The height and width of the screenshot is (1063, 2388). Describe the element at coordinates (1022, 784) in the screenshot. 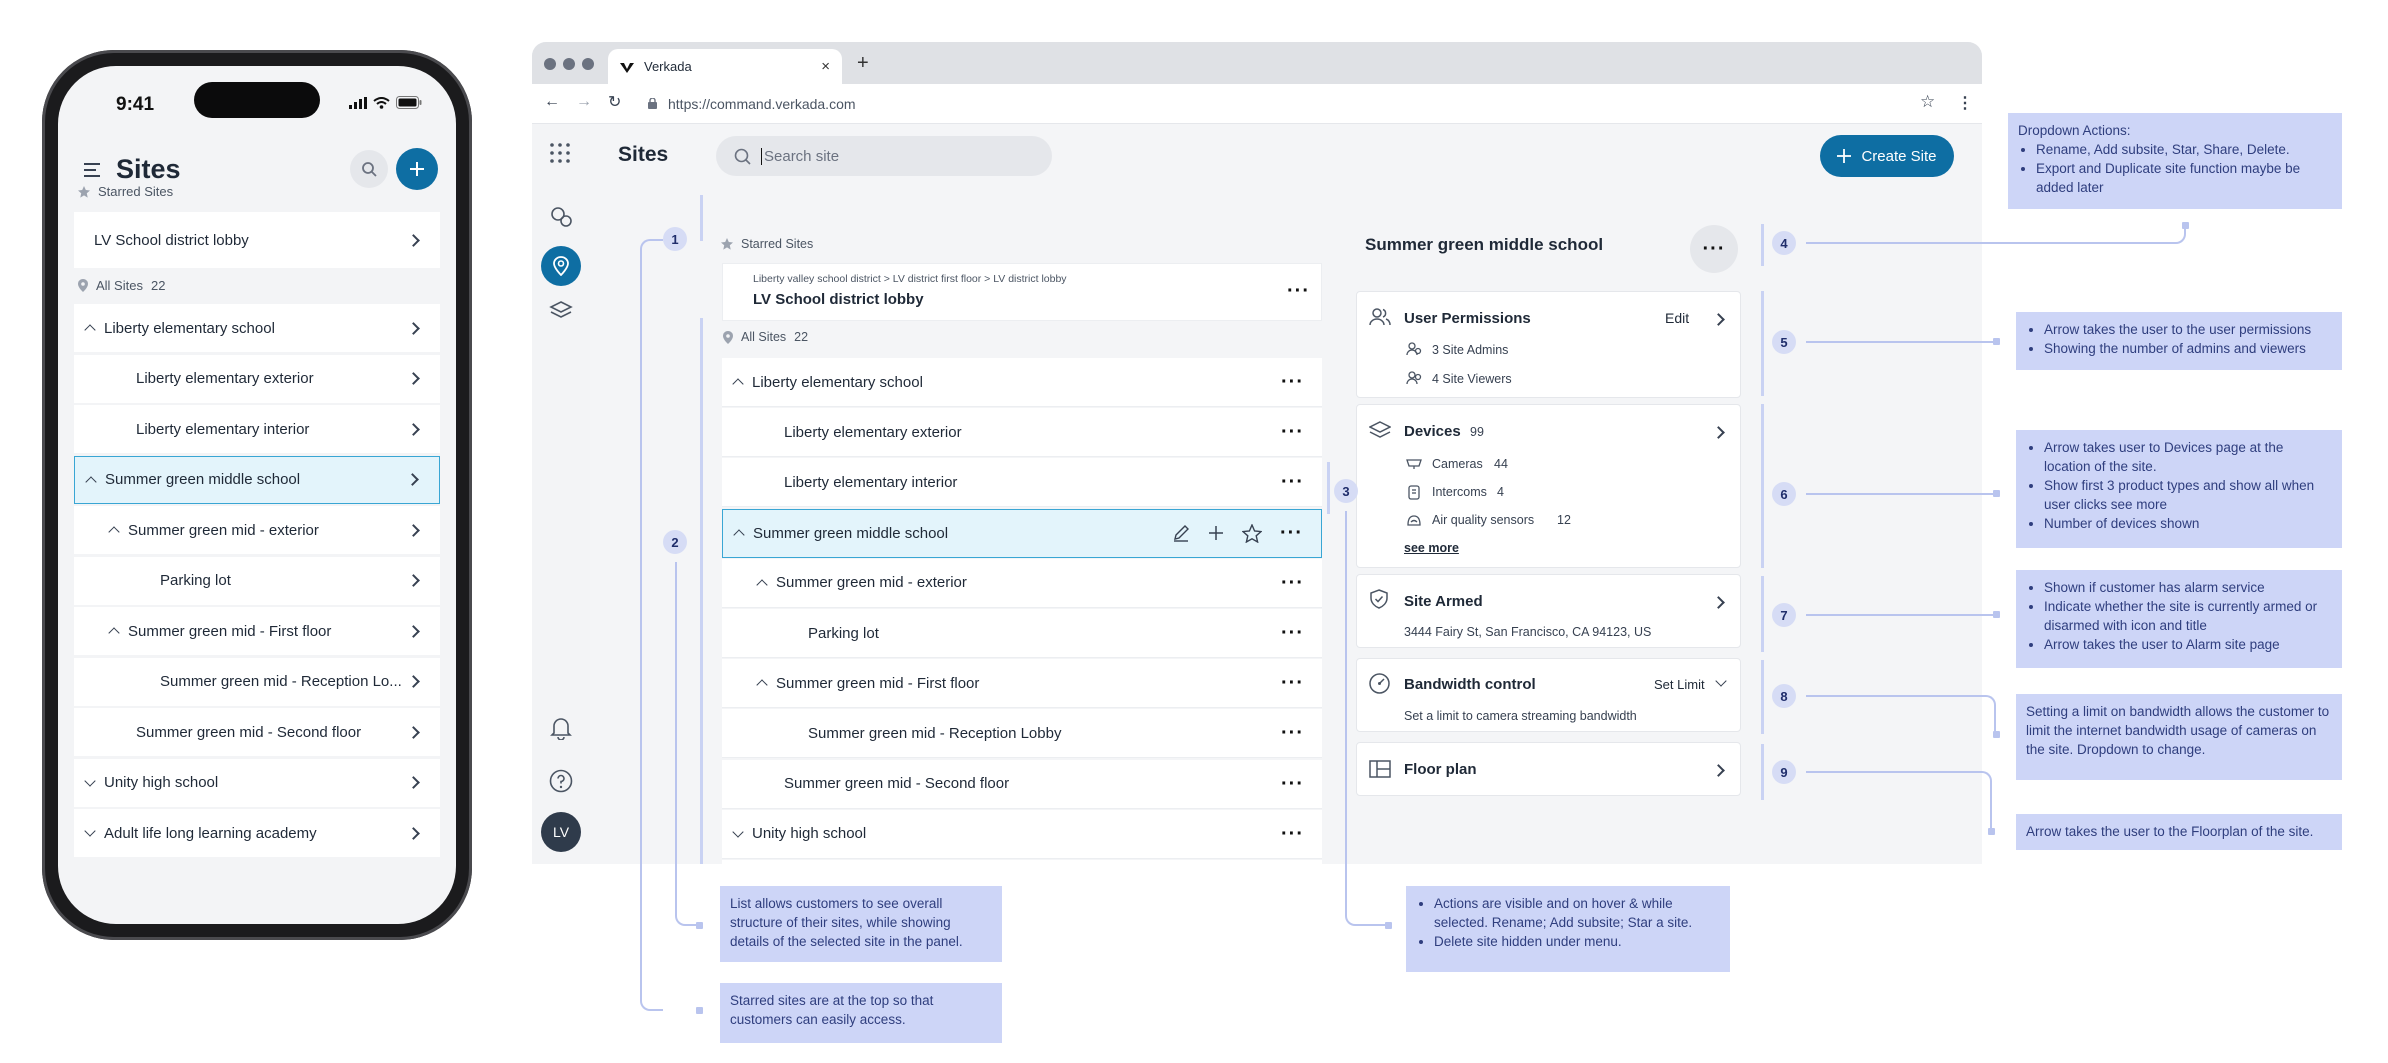

I see `site-row: Summer green mid - Second floor ···` at that location.